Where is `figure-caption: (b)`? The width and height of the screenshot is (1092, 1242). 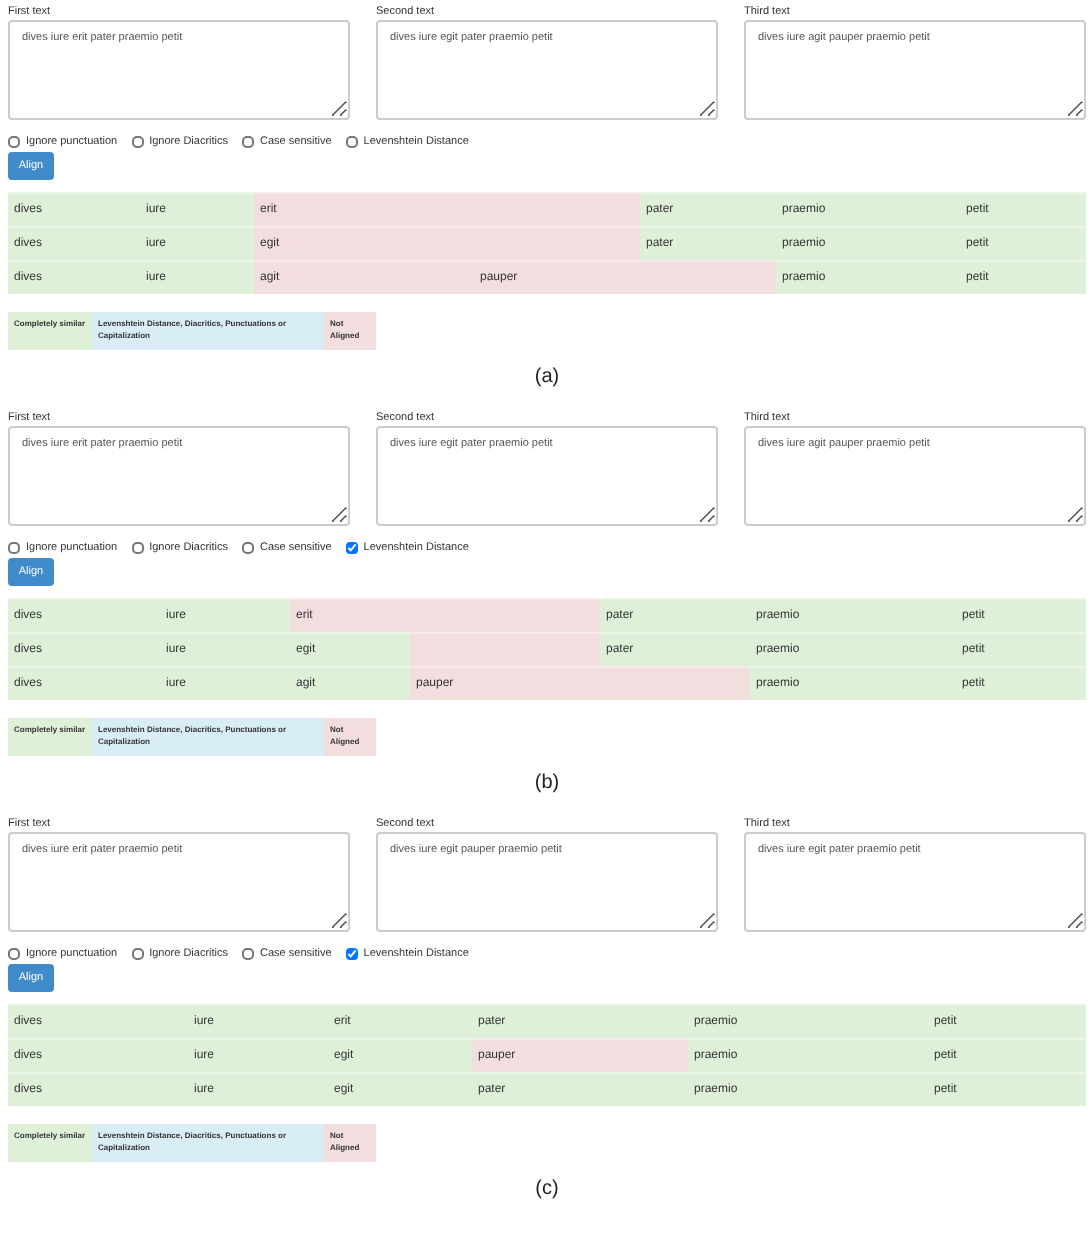
figure-caption: (b) is located at coordinates (547, 784).